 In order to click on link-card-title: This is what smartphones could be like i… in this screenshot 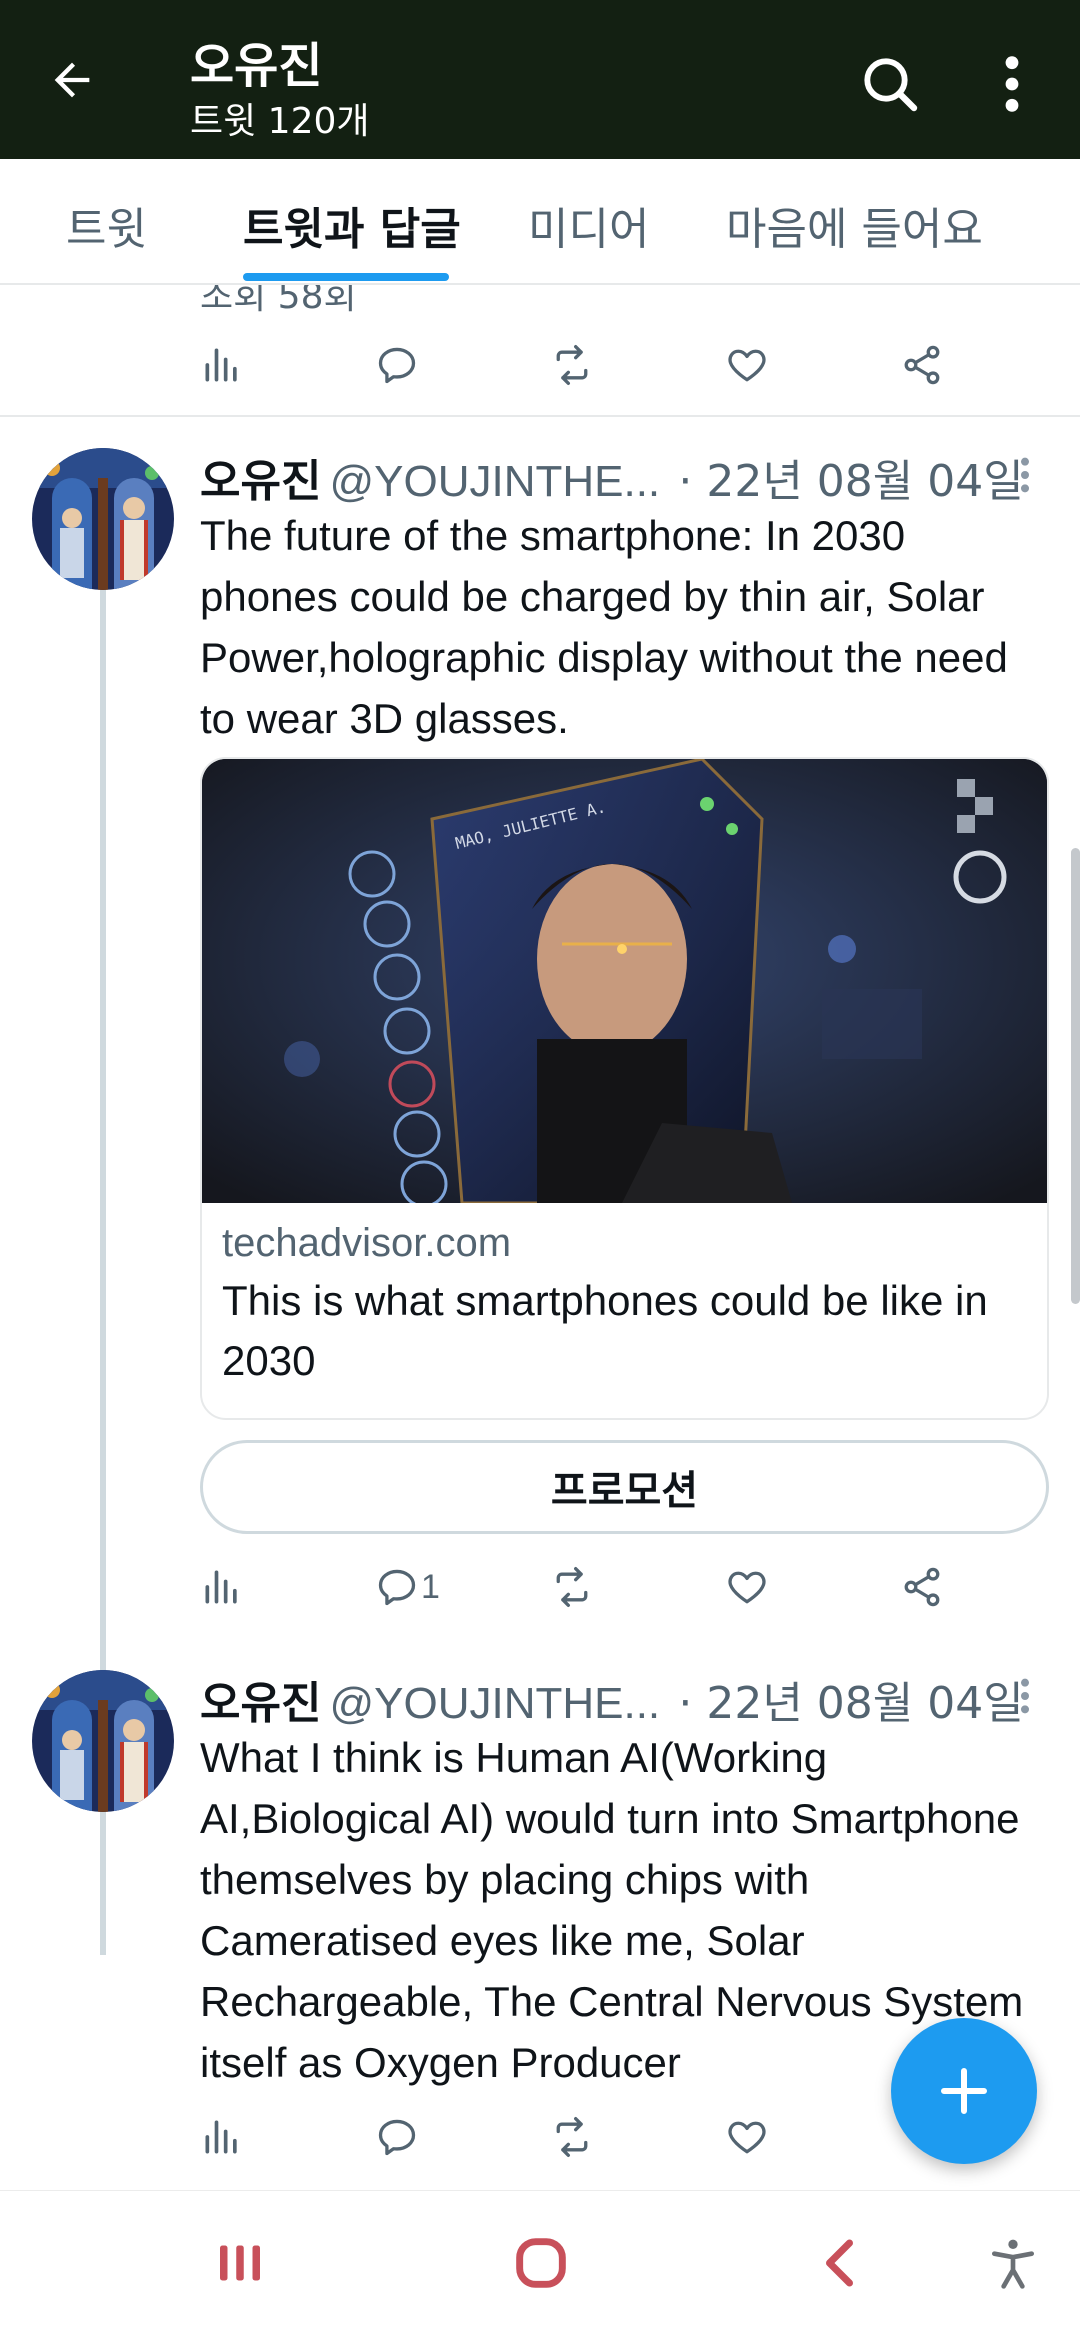, I will do `click(605, 1330)`.